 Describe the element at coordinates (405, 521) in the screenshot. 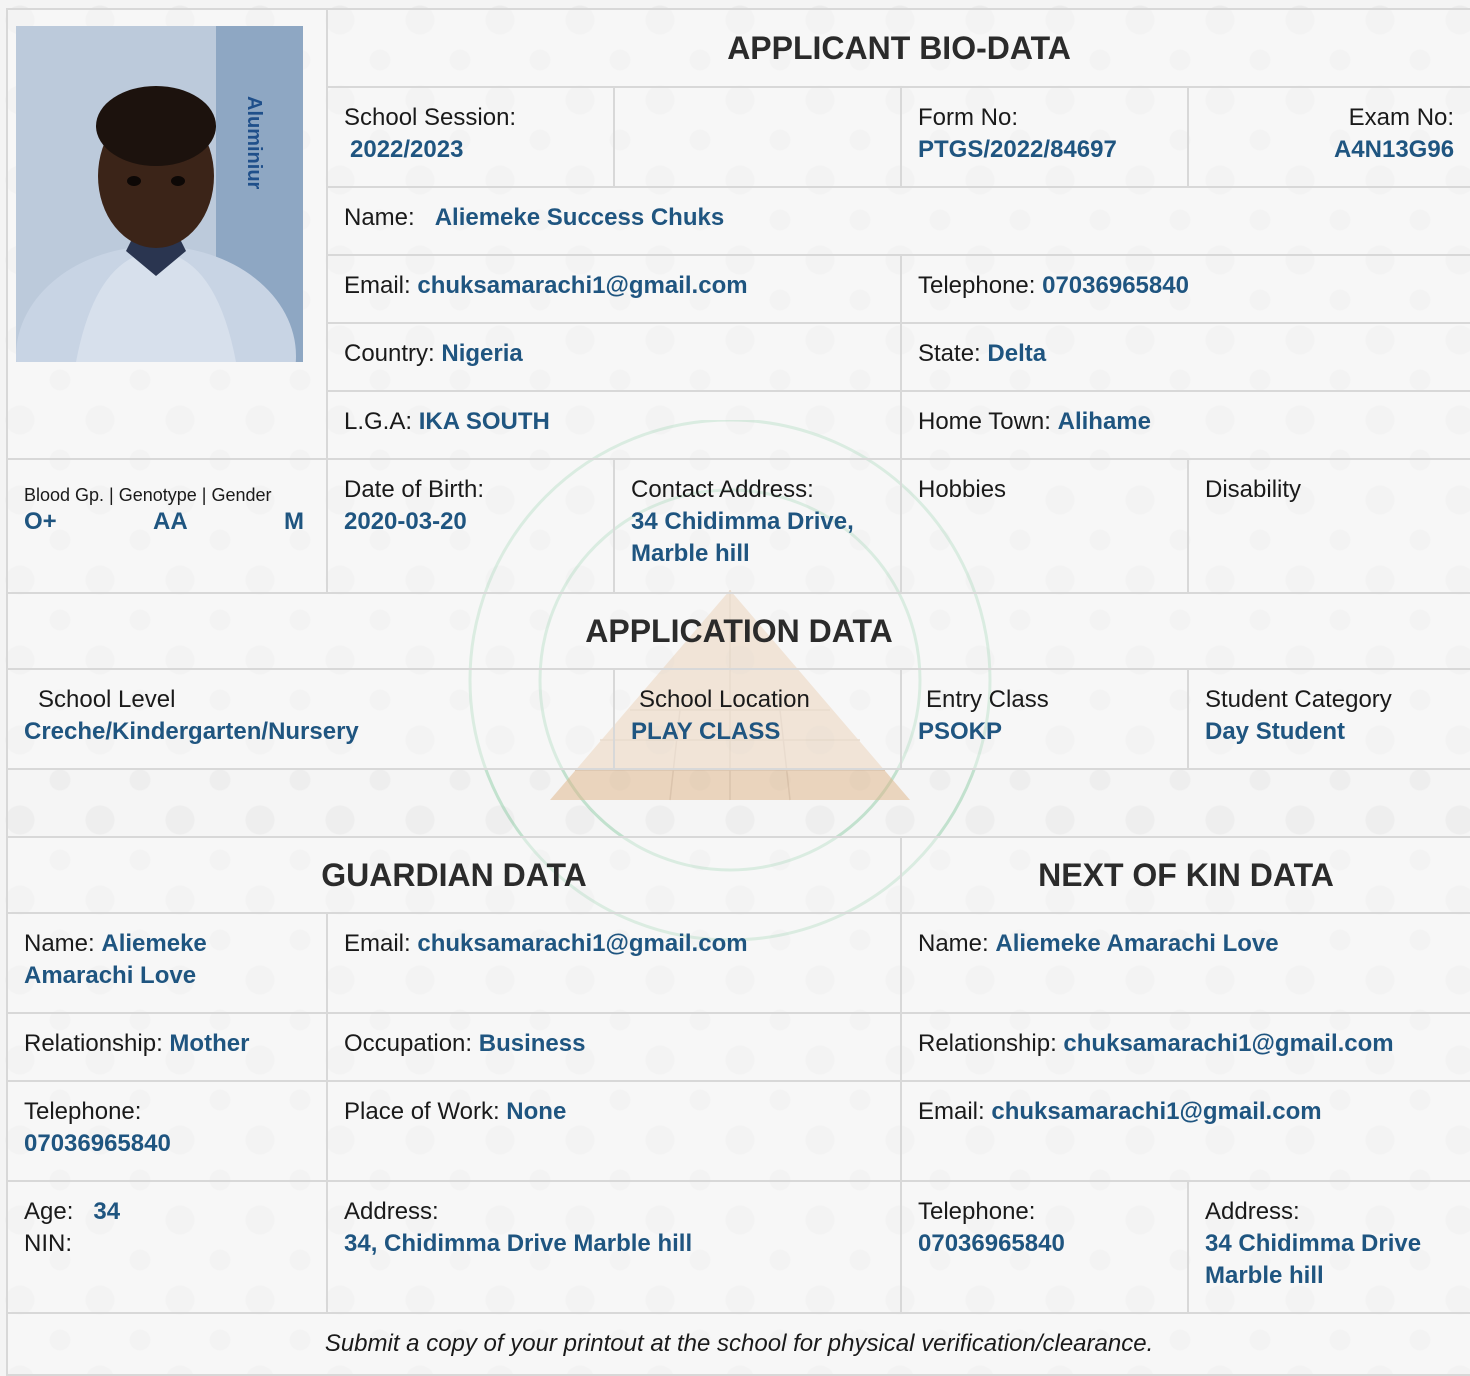

I see `dob-value: 2020-03-20` at that location.